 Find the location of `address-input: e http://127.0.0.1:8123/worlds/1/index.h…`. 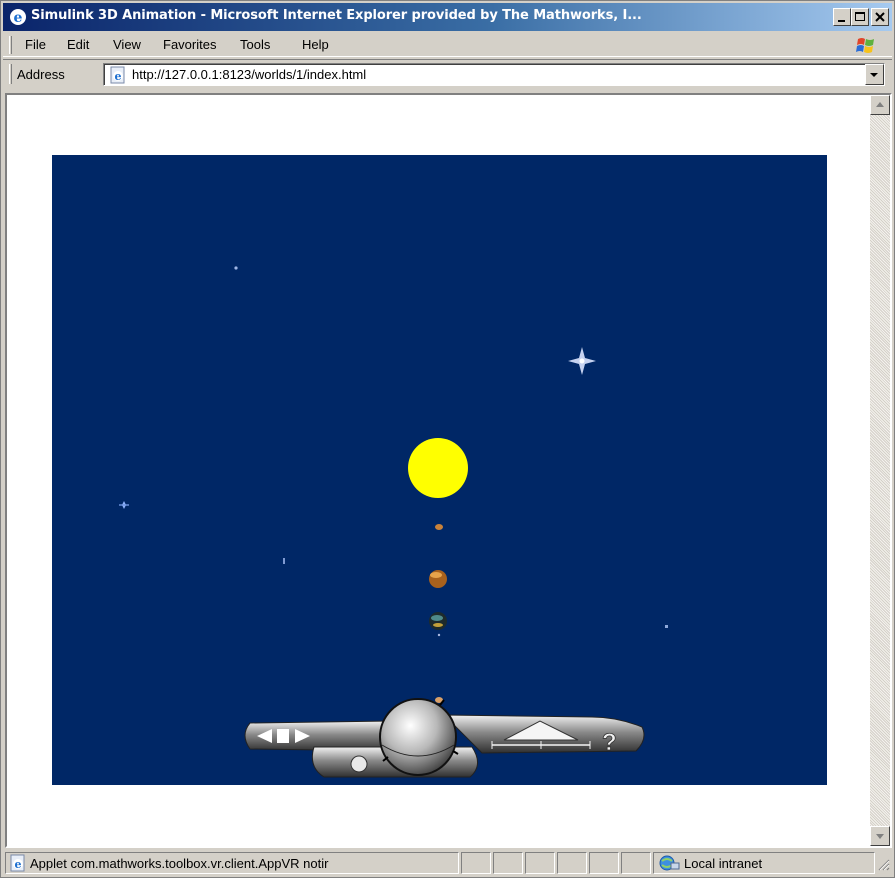

address-input: e http://127.0.0.1:8123/worlds/1/index.h… is located at coordinates (494, 74).